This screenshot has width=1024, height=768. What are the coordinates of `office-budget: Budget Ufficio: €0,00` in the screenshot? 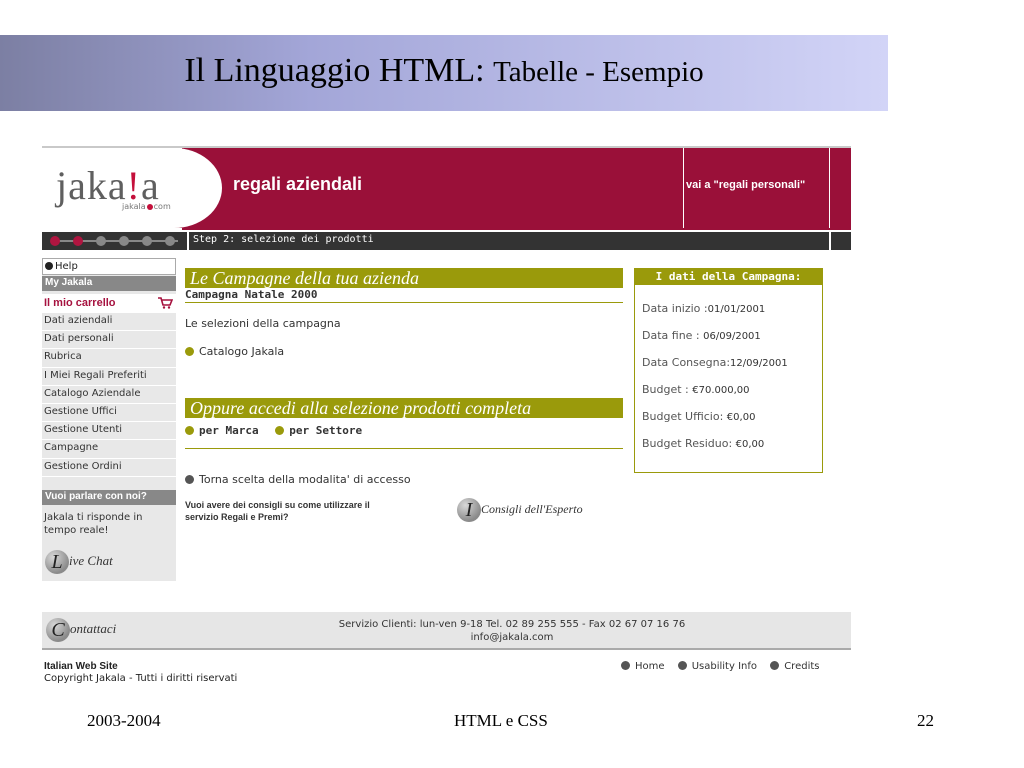 It's located at (699, 416).